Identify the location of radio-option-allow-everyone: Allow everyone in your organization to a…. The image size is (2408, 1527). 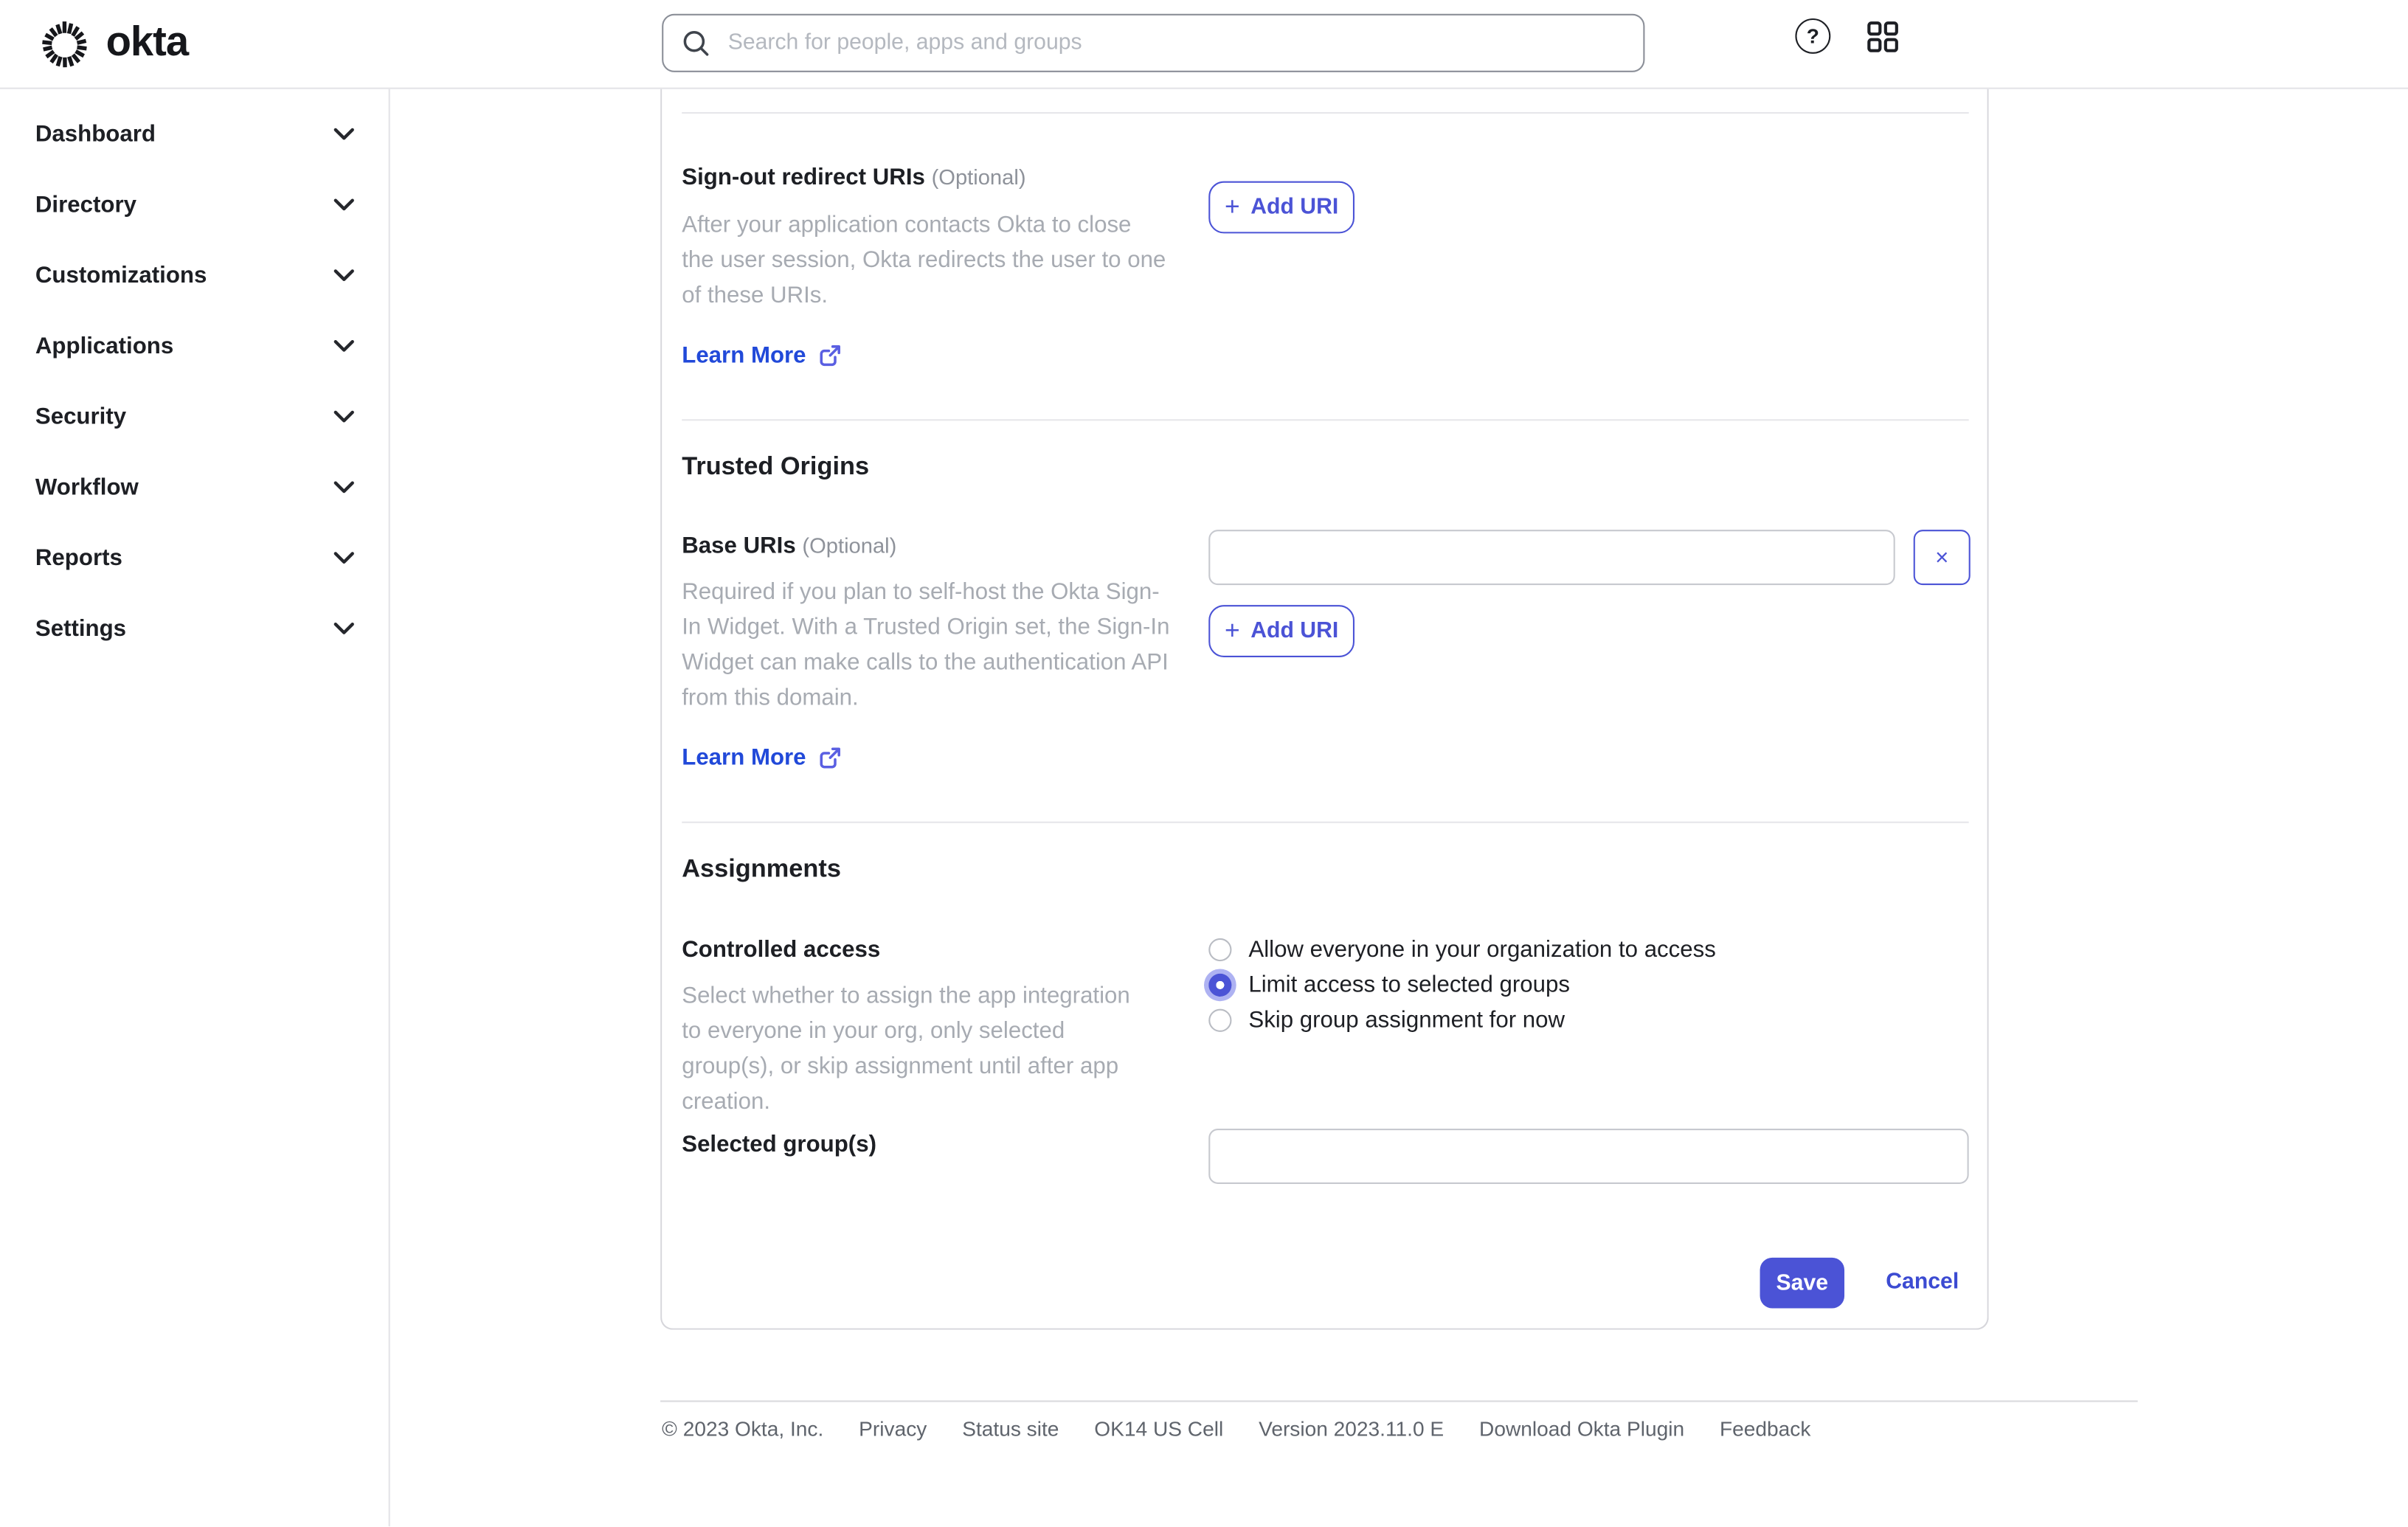
(1462, 950).